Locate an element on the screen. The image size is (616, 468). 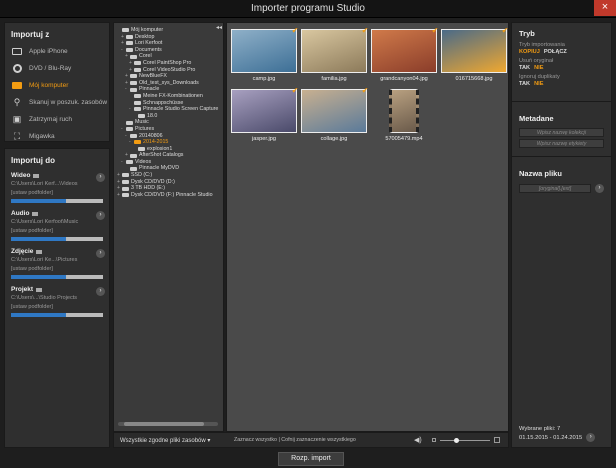
tree-node: - Videos is located at coordinates (168, 162).